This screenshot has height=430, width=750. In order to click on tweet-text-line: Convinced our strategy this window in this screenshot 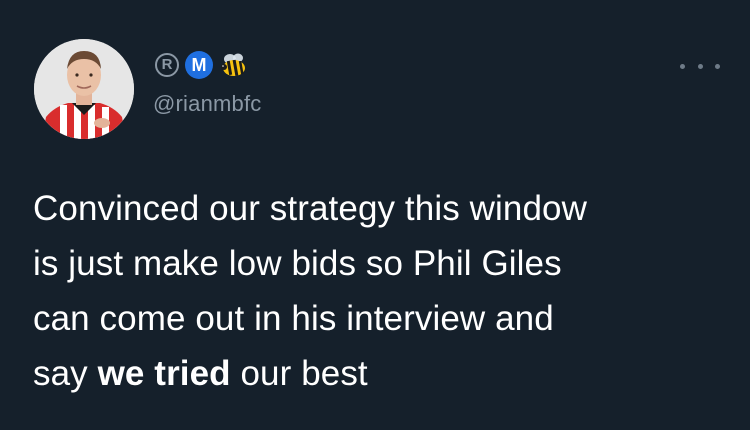, I will do `click(310, 208)`.